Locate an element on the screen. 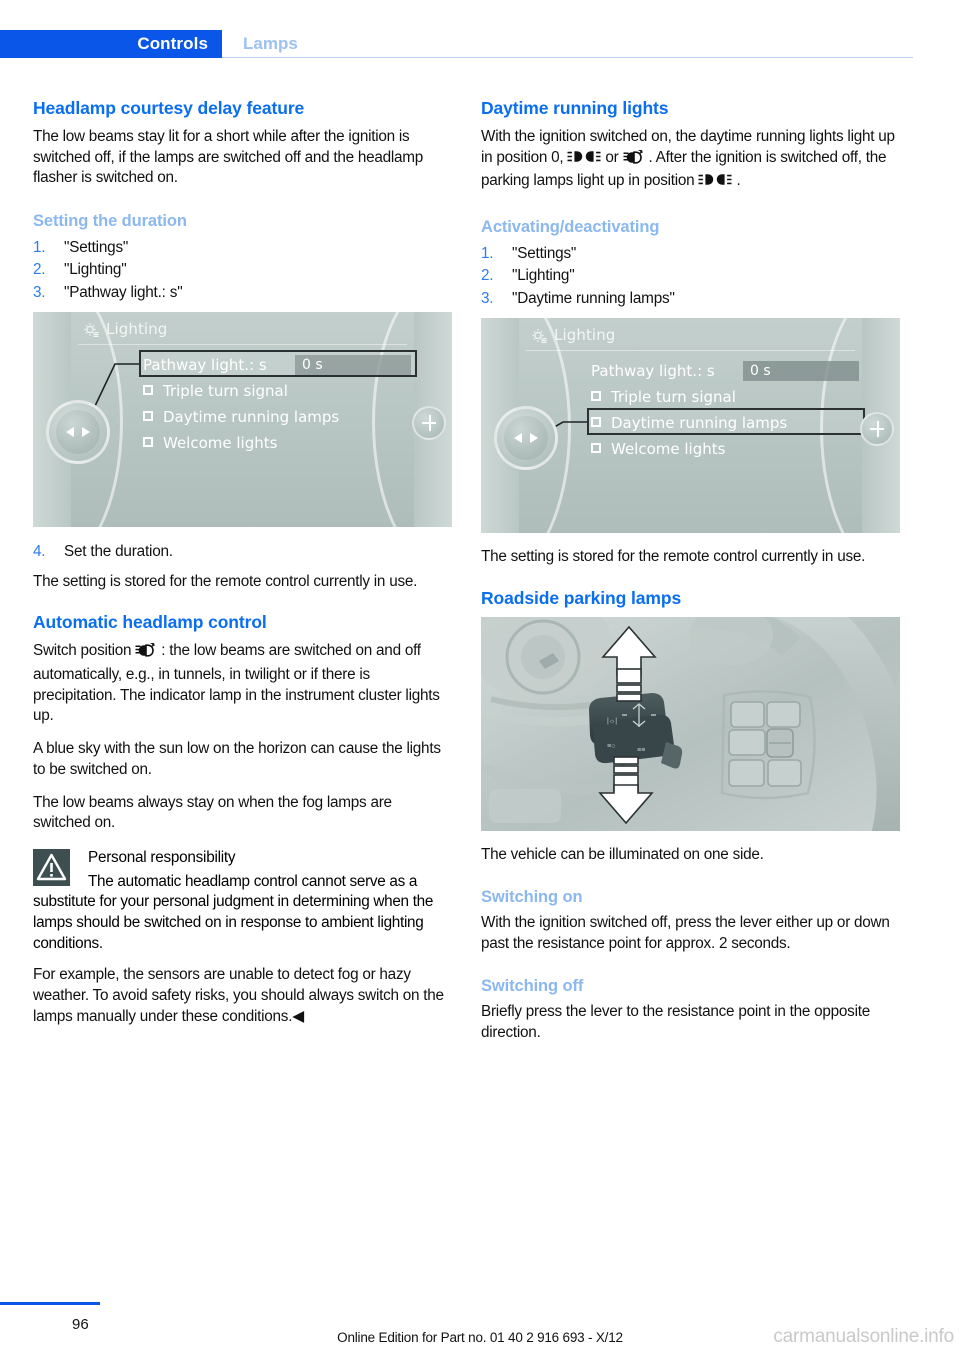 The image size is (960, 1362). header-tab-controls: Controls is located at coordinates (111, 44).